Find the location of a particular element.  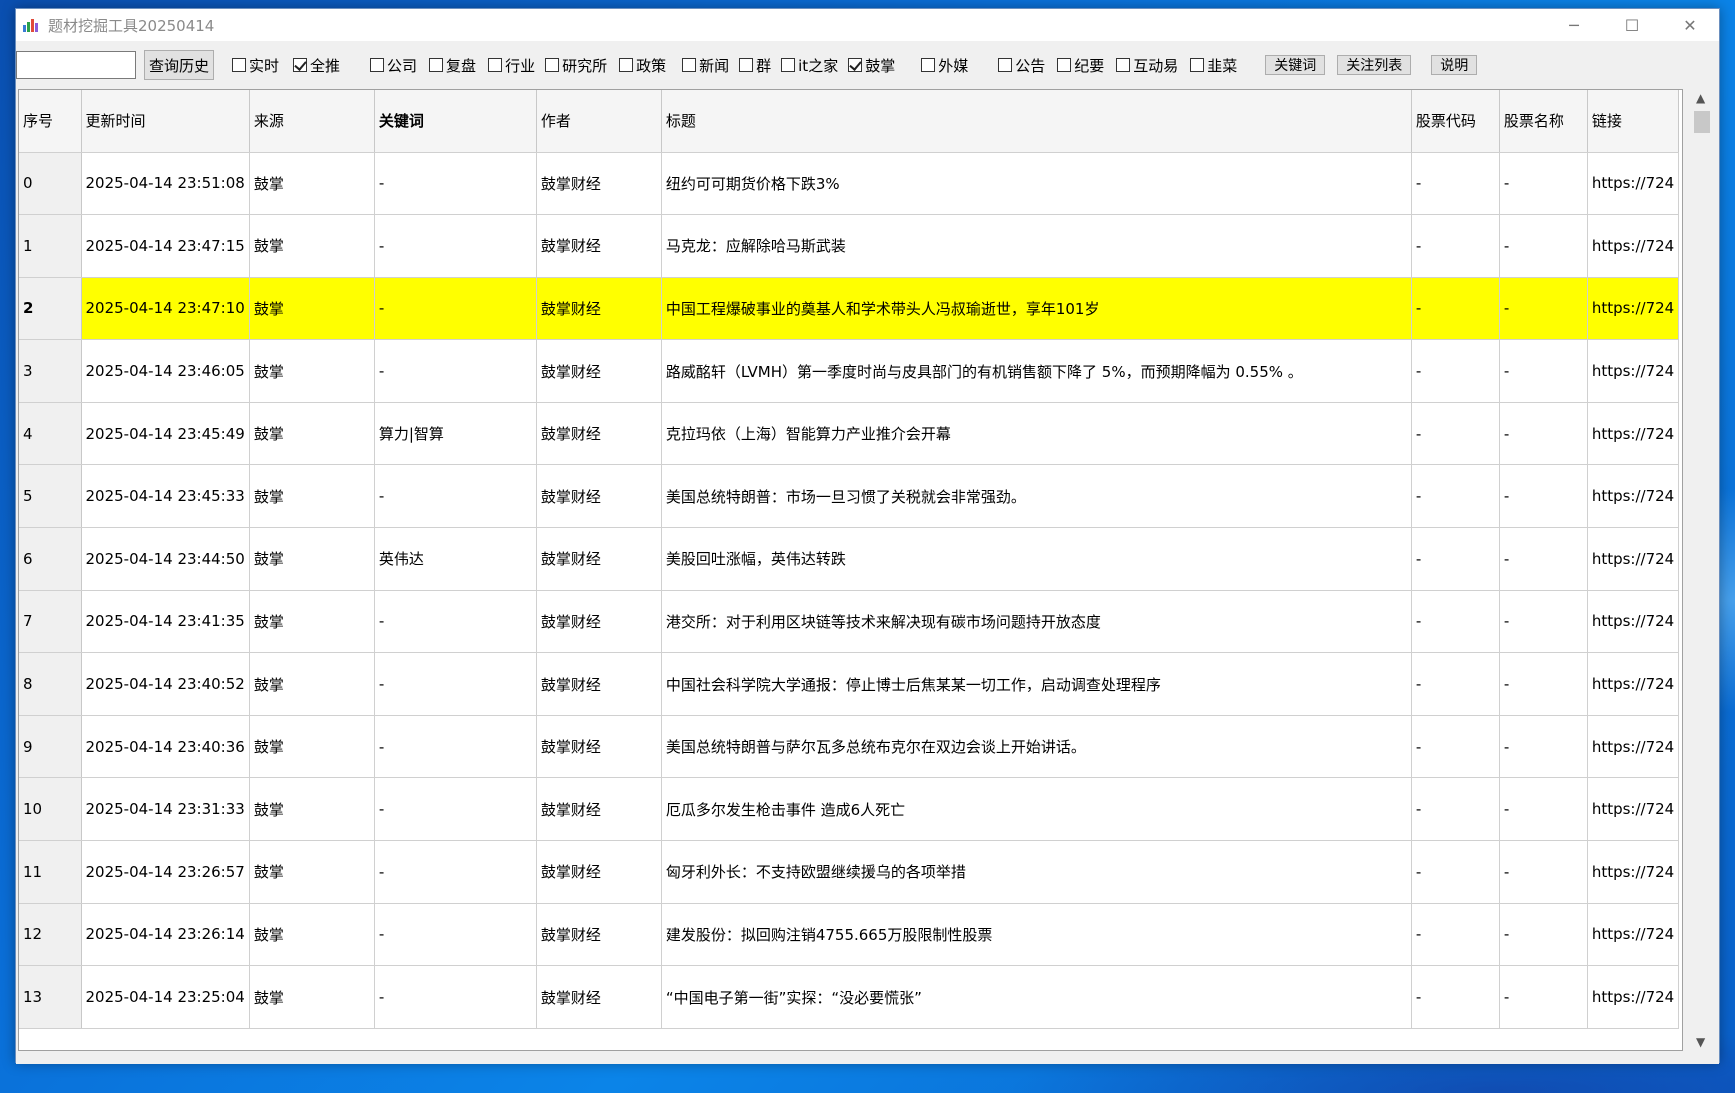

row-index-cell: 8 is located at coordinates (50, 684).